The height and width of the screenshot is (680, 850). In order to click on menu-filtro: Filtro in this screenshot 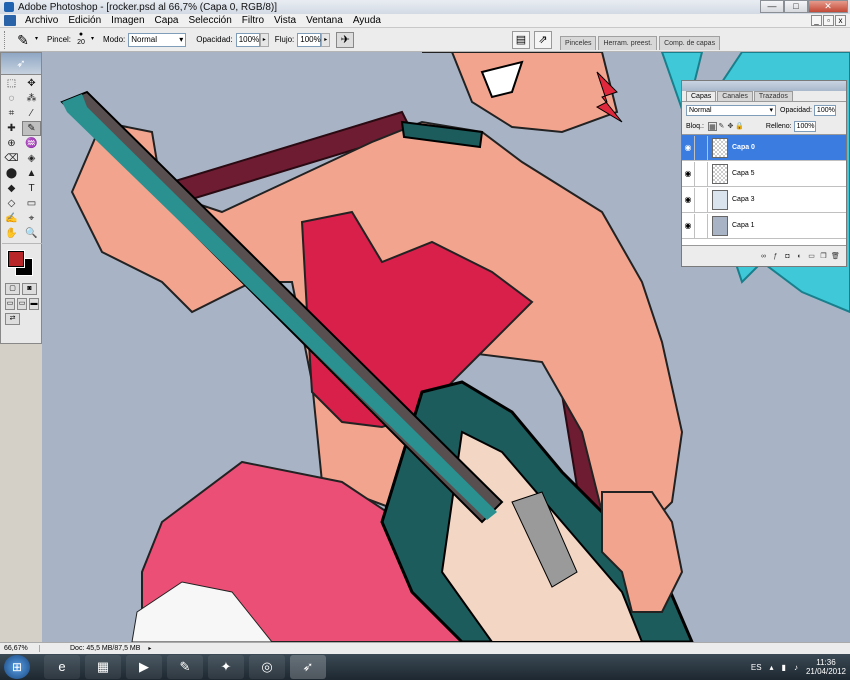, I will do `click(253, 20)`.